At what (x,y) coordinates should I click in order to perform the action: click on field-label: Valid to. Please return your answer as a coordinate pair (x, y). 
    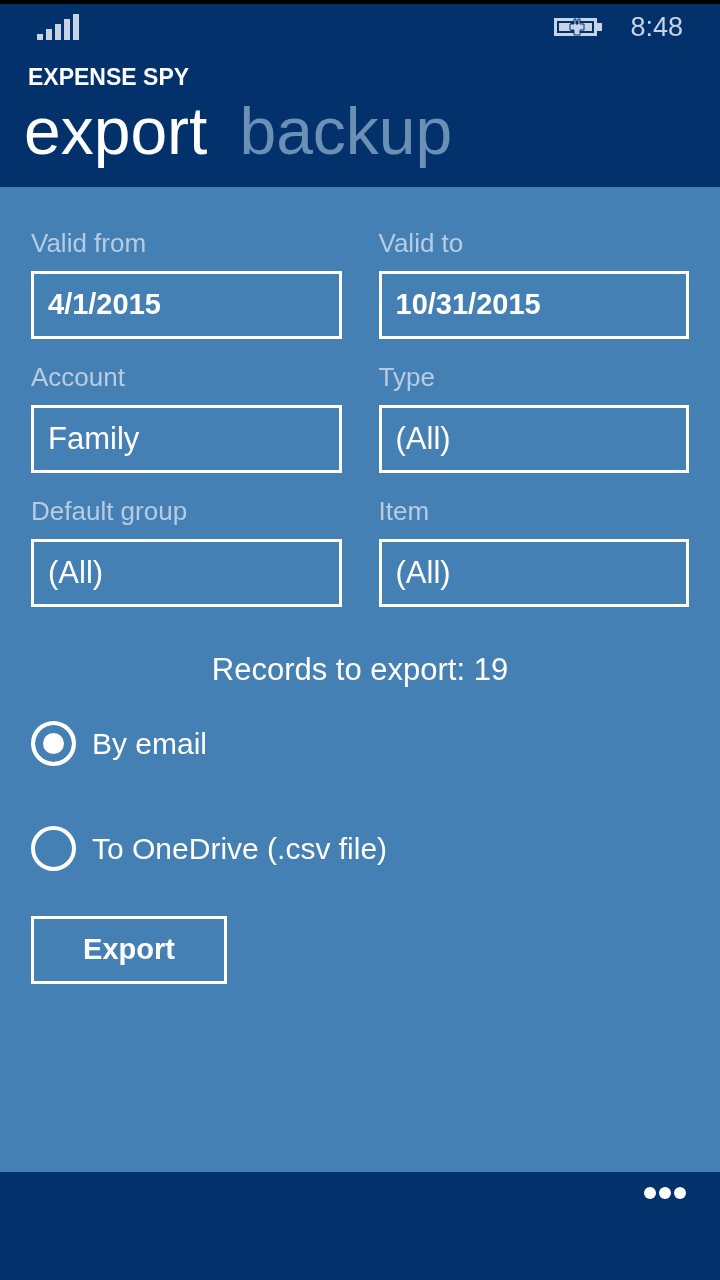
    Looking at the image, I should click on (421, 243).